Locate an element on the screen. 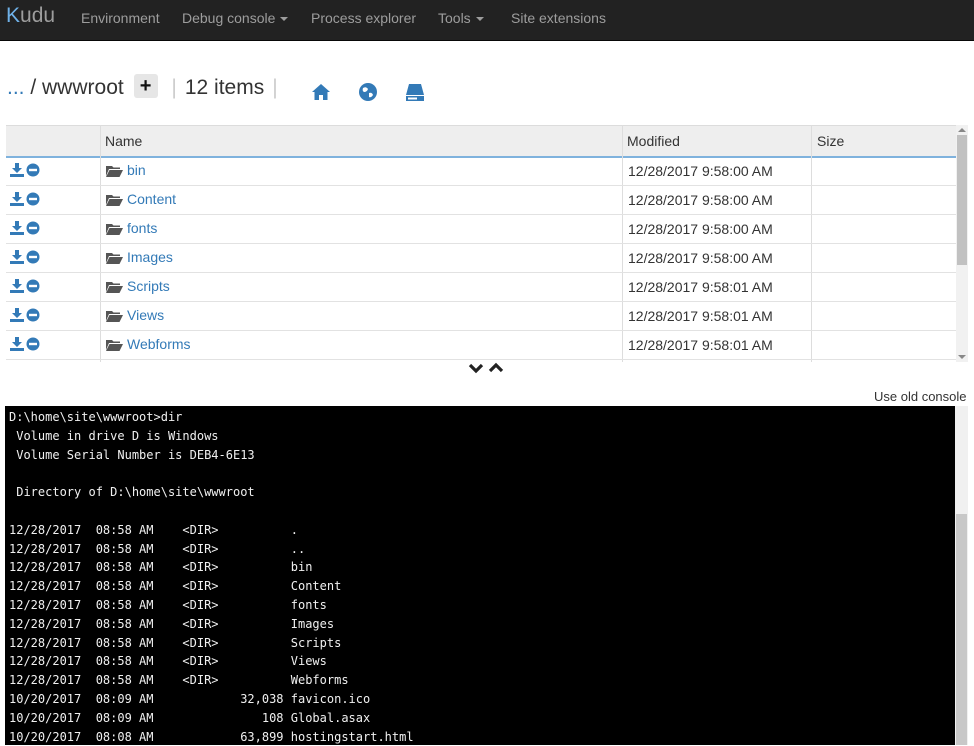  file-name-link: Webforms is located at coordinates (148, 344).